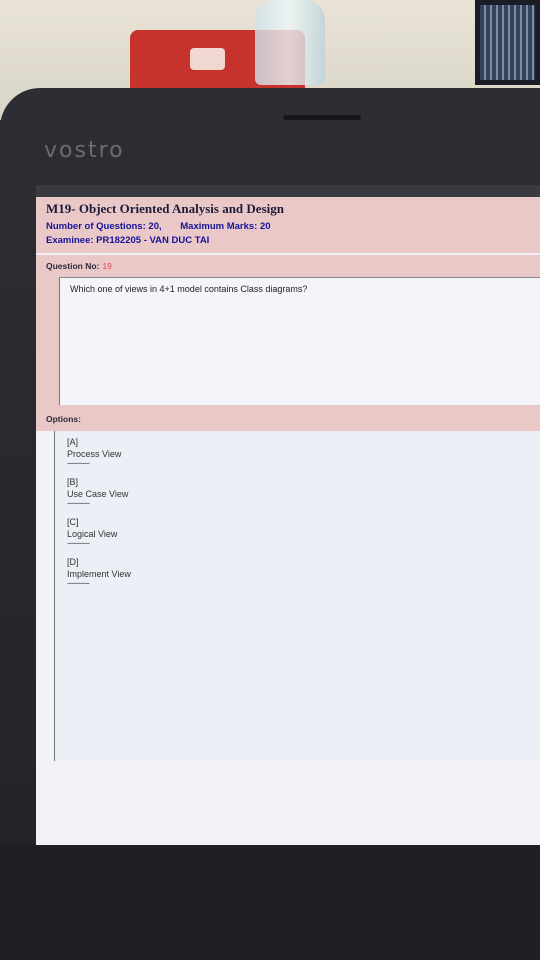 The width and height of the screenshot is (540, 960). I want to click on option-b: [B] Use Case View -----------, so click(97, 492).